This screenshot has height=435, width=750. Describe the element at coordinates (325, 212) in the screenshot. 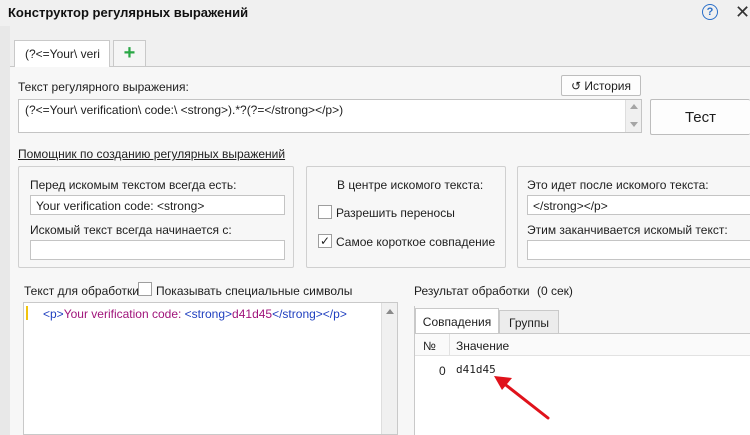

I see `allow-breaks-checkbox` at that location.